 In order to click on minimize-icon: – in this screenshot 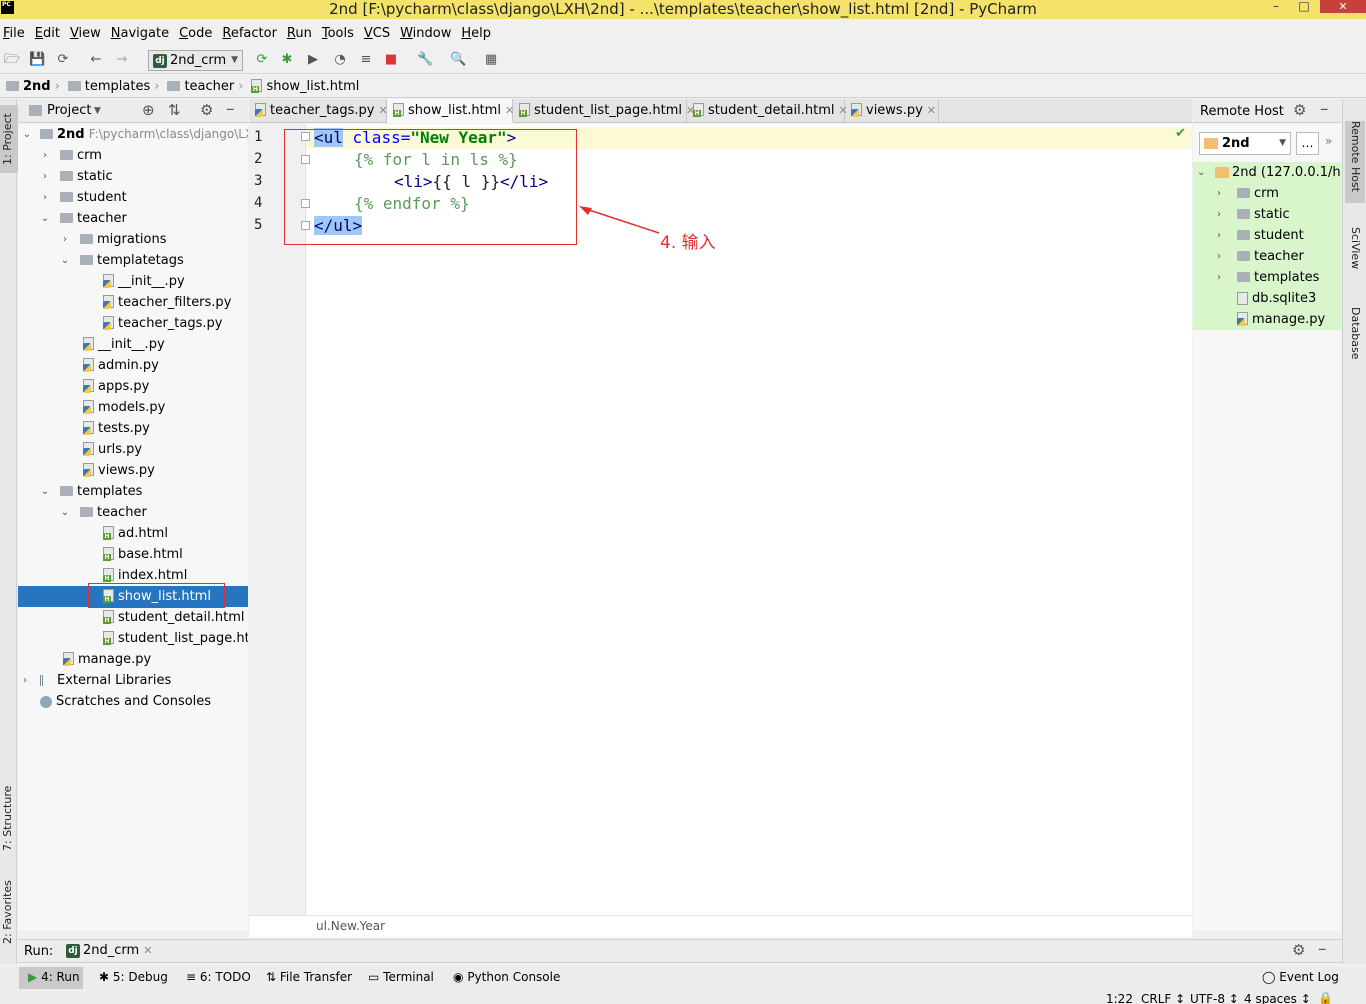, I will do `click(1276, 7)`.